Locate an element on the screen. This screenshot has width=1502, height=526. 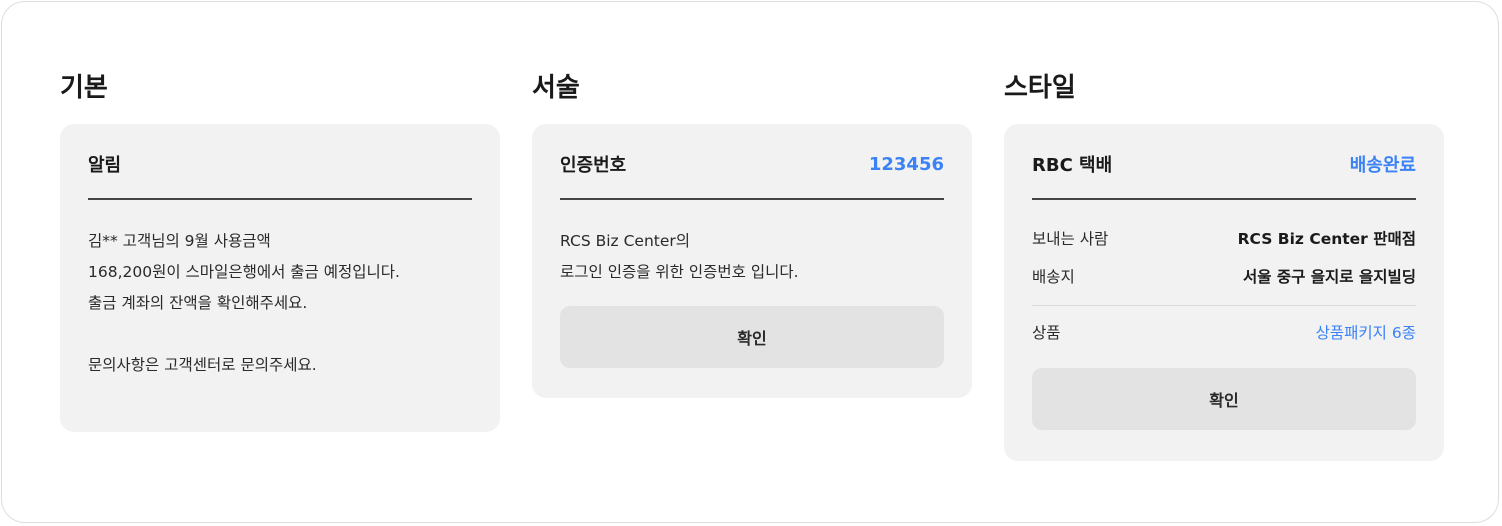
info-value: 서울 중구 을지로 을지빌딩 is located at coordinates (1329, 277).